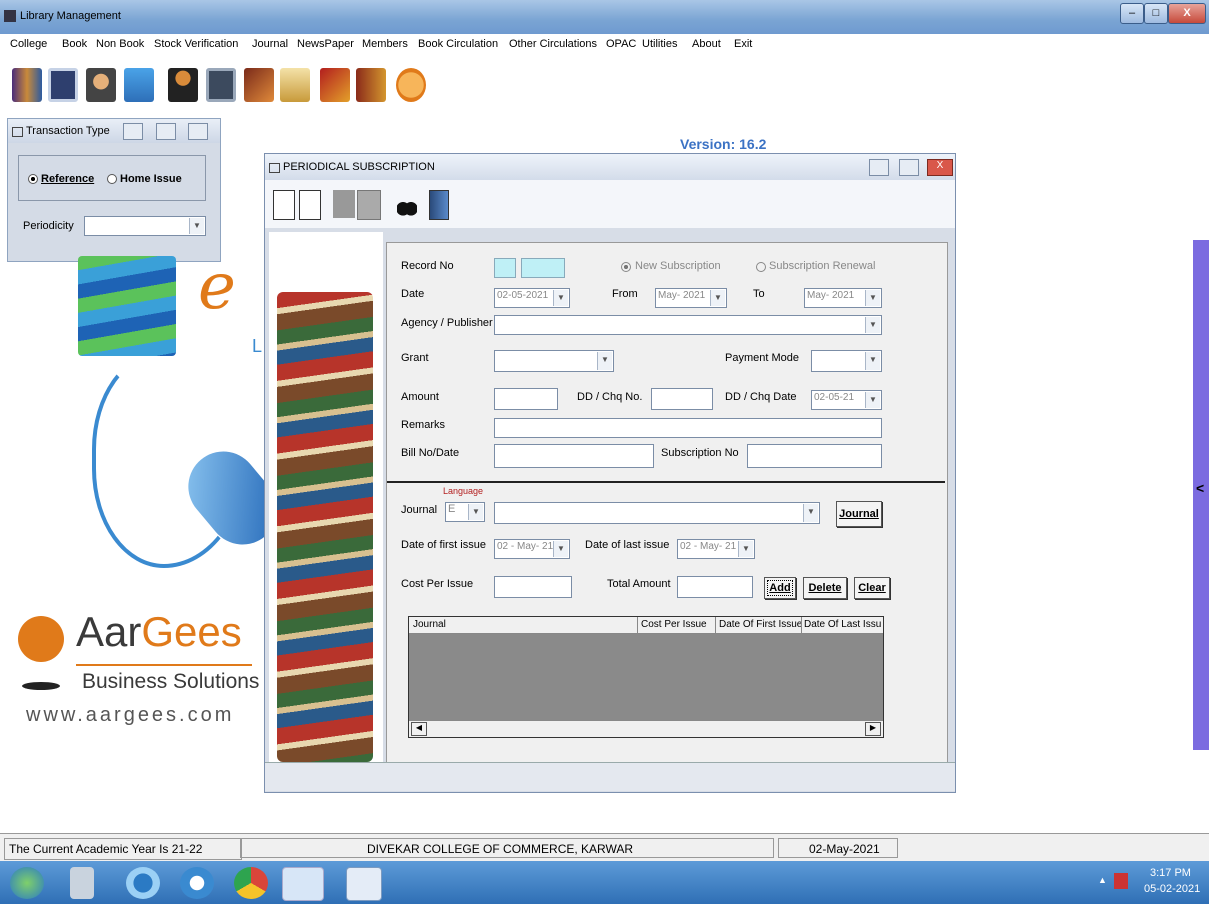  I want to click on amount-input, so click(526, 399).